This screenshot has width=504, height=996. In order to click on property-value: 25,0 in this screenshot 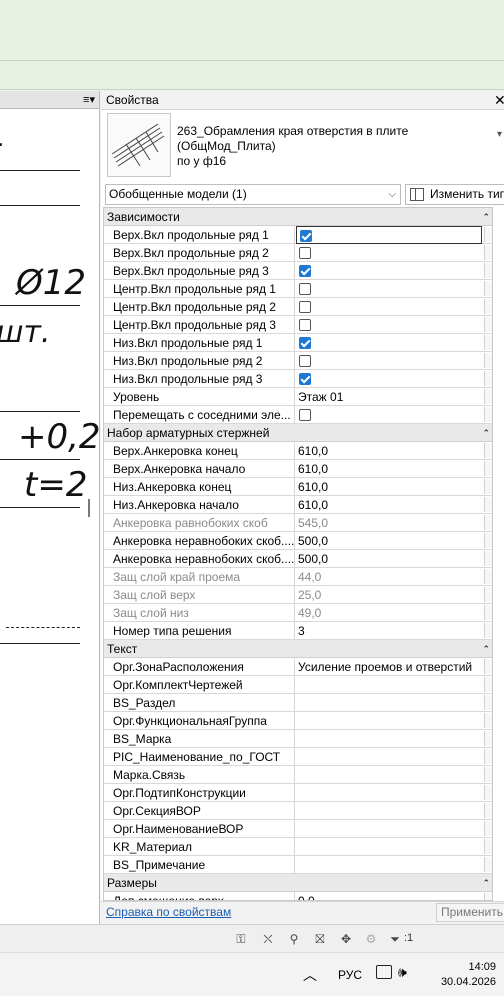, I will do `click(389, 595)`.